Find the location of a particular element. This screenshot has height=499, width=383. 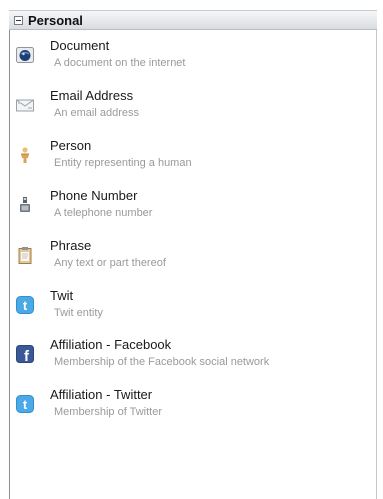

list-item-twit: t Twit Twit entity is located at coordinates (192, 311).